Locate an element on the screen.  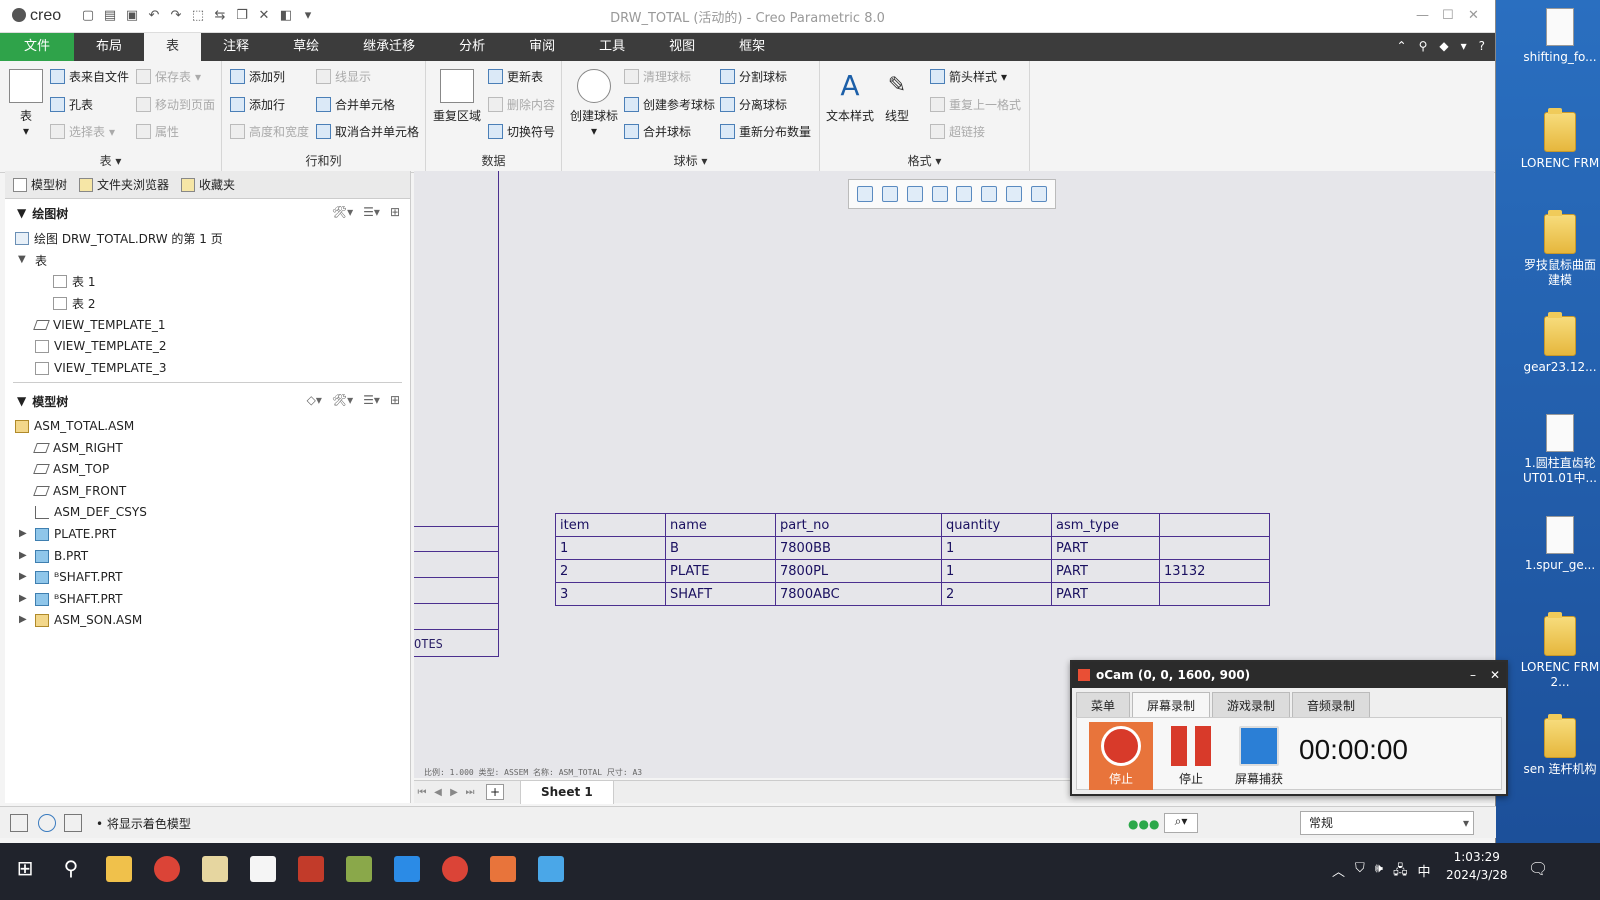
tree-item-tables: 表 is located at coordinates (41, 260).